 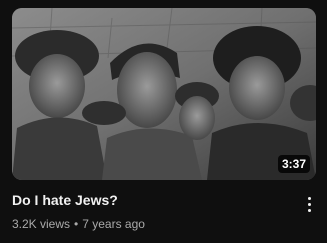 What do you see at coordinates (152, 200) in the screenshot?
I see `video-title: Do I hate Jews?` at bounding box center [152, 200].